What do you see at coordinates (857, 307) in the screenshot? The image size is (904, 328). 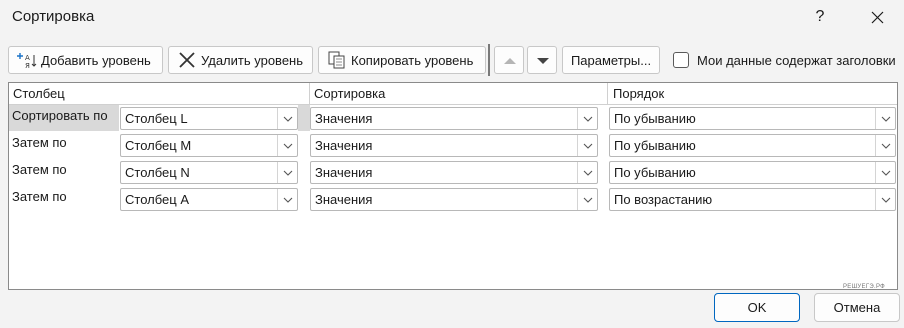 I see `cancel-button: Отмена` at bounding box center [857, 307].